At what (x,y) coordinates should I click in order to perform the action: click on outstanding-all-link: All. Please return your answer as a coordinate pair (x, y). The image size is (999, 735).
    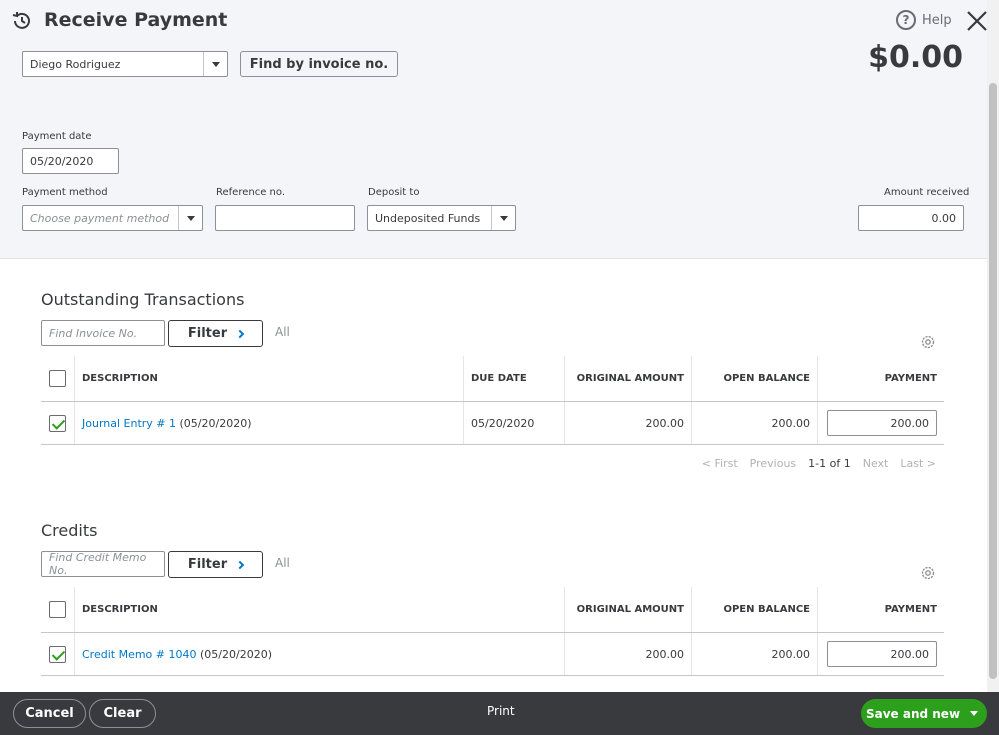
    Looking at the image, I should click on (282, 332).